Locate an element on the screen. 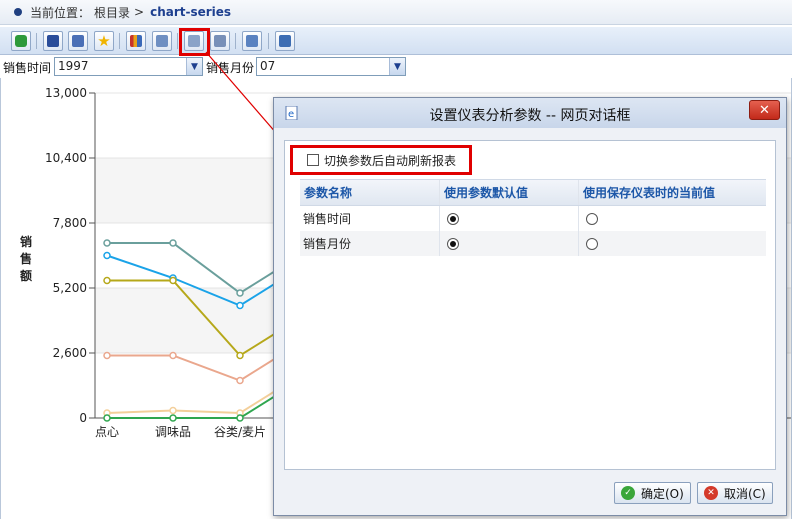 The height and width of the screenshot is (519, 792). auto-refresh-label: 切换参数后自动刷新报表 is located at coordinates (390, 160).